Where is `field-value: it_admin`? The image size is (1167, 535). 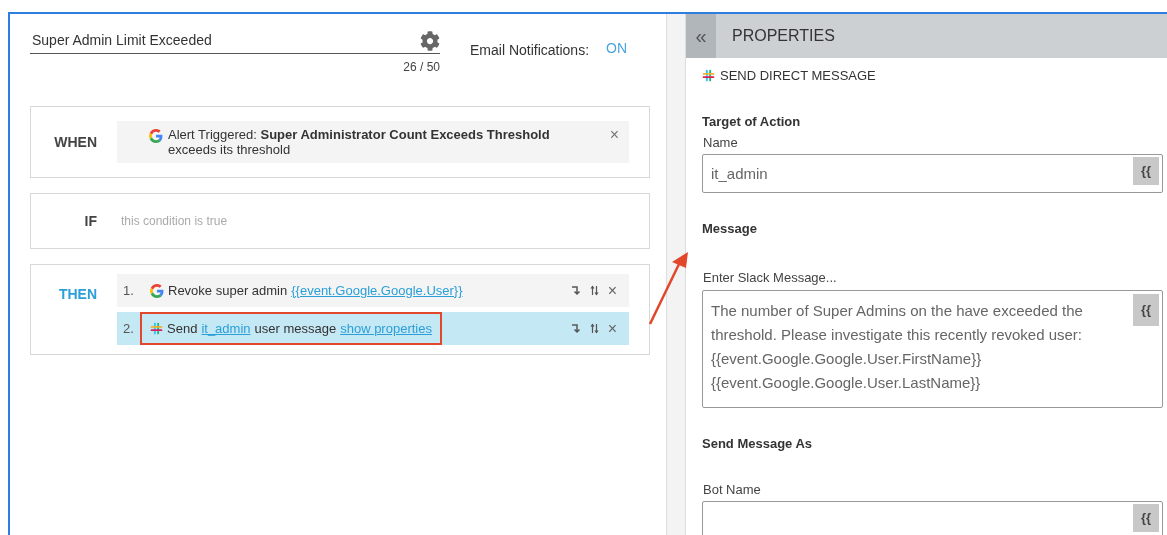 field-value: it_admin is located at coordinates (740, 173).